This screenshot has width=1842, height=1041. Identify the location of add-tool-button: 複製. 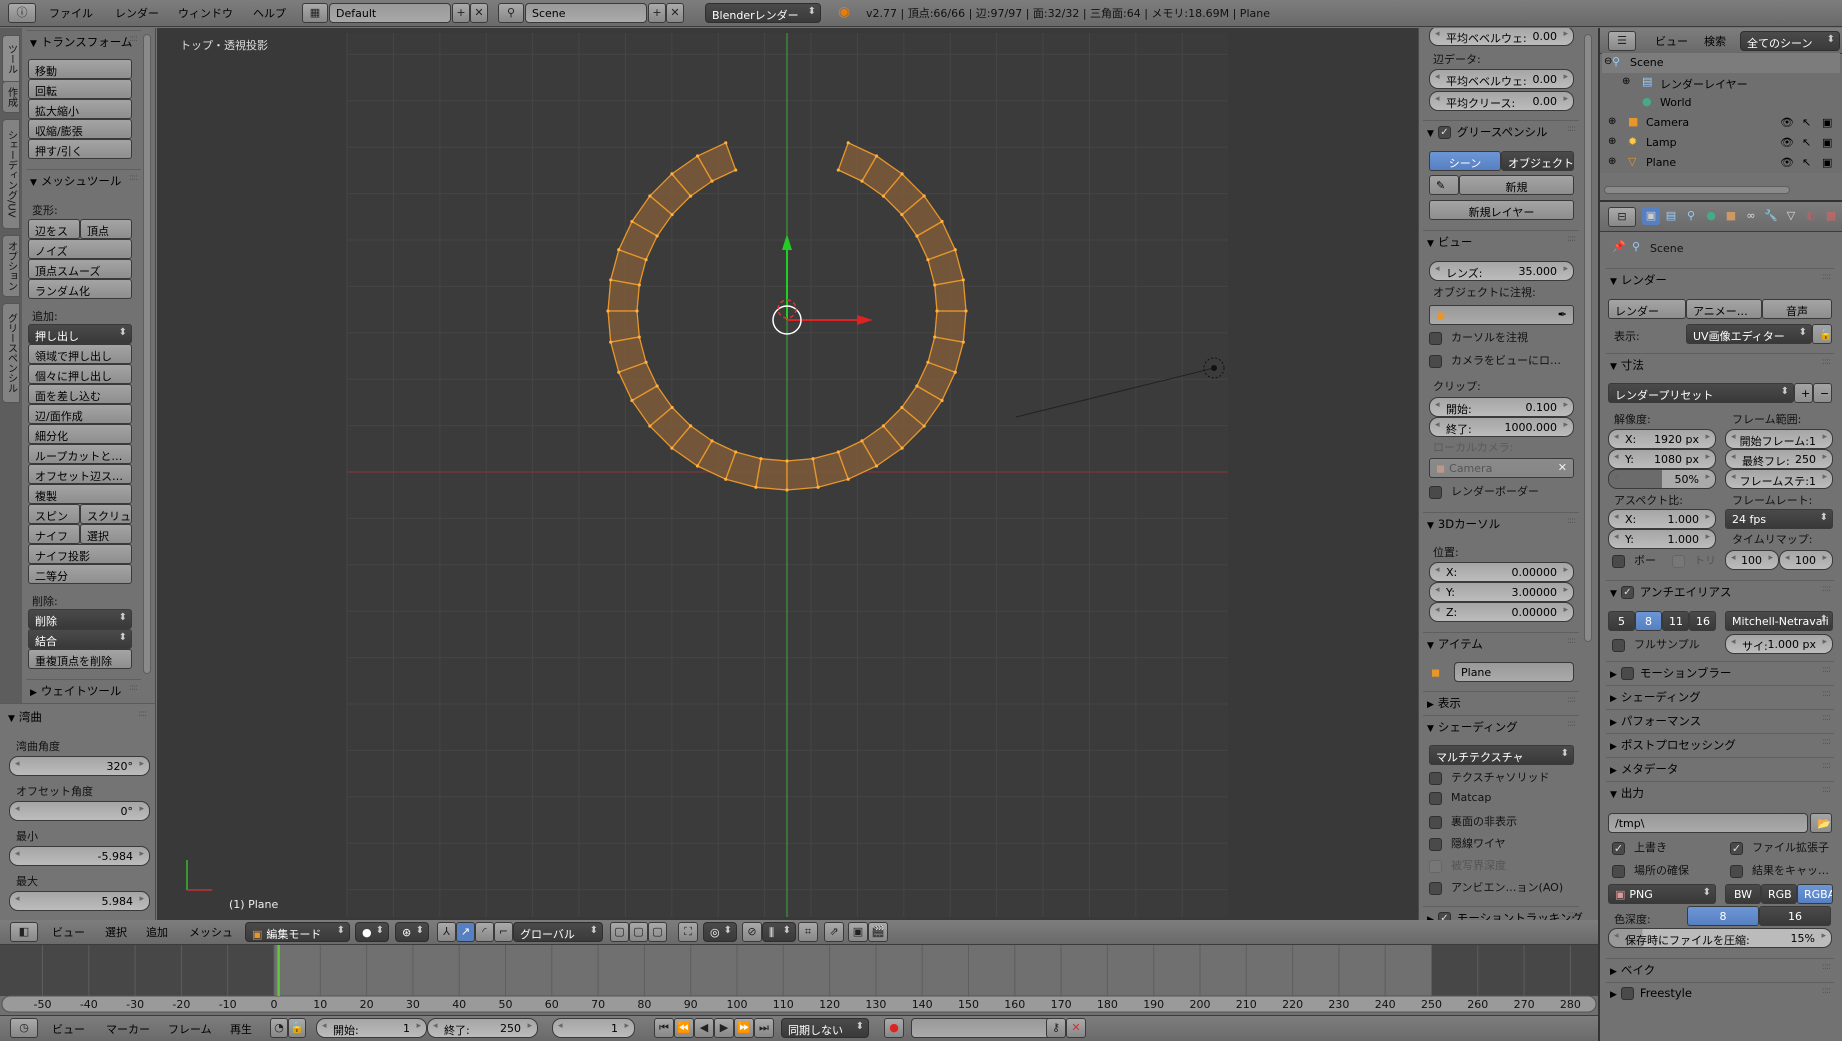
(80, 494).